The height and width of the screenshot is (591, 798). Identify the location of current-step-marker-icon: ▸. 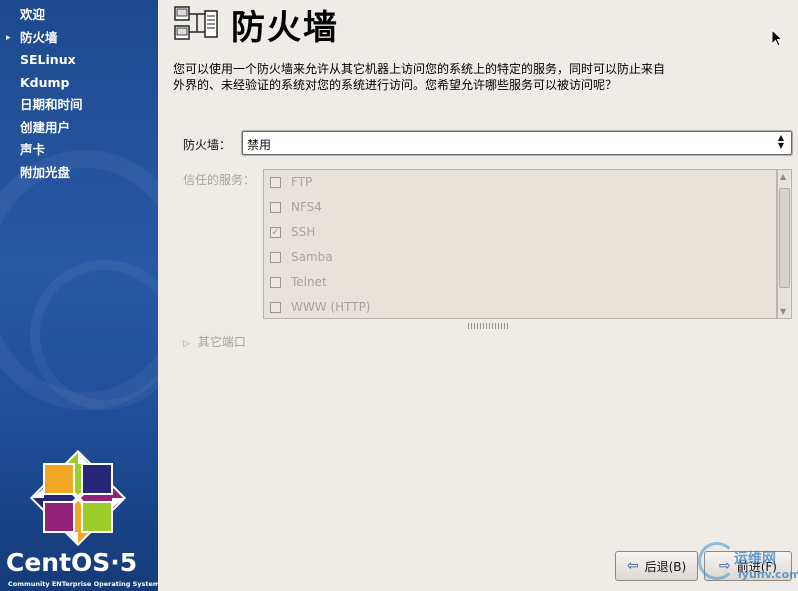
(8, 37).